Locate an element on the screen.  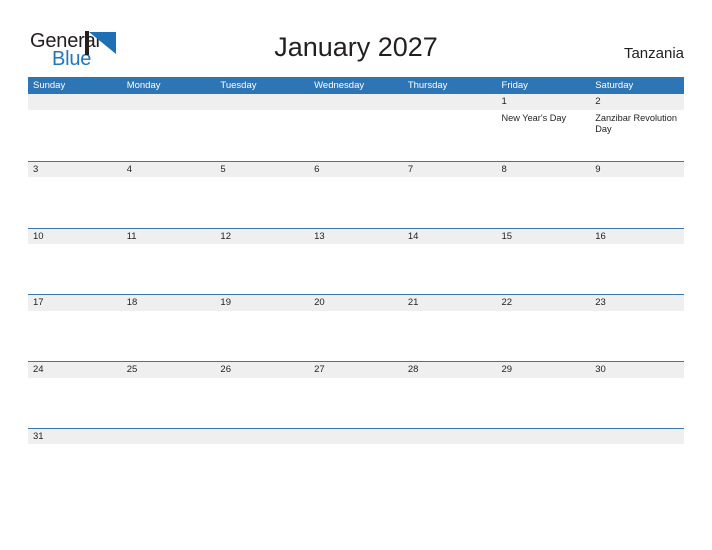
calendar-day-cell: 15 is located at coordinates (543, 261).